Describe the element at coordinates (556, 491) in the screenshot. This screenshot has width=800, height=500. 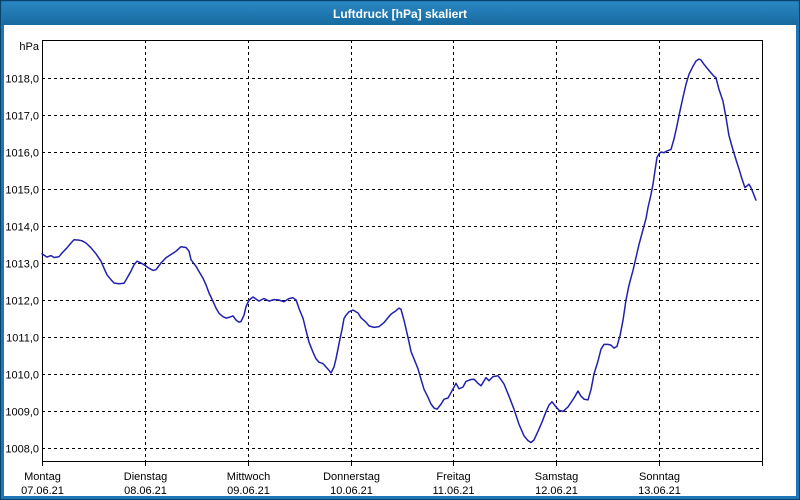
I see `x-date-label: 12.06.21` at that location.